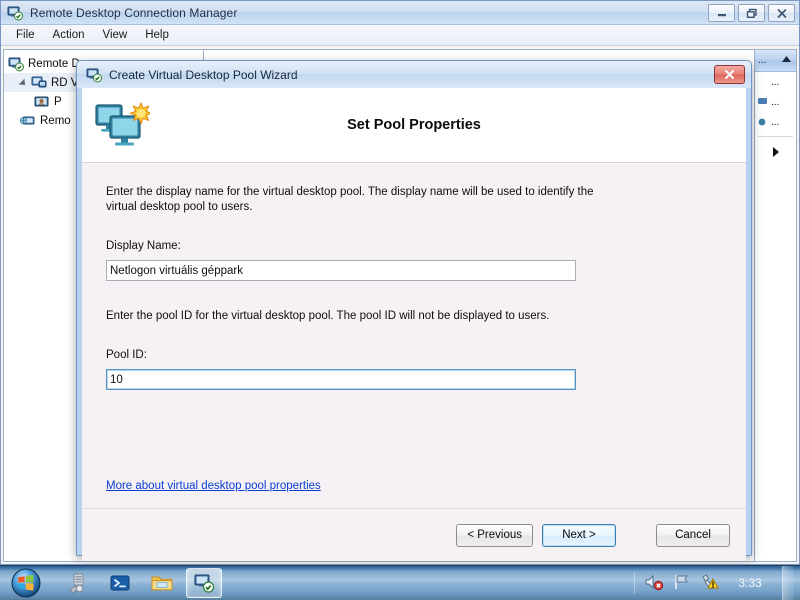 Image resolution: width=800 pixels, height=600 pixels. Describe the element at coordinates (341, 270) in the screenshot. I see `display-name-input: Netlogon virtuális géppark` at that location.